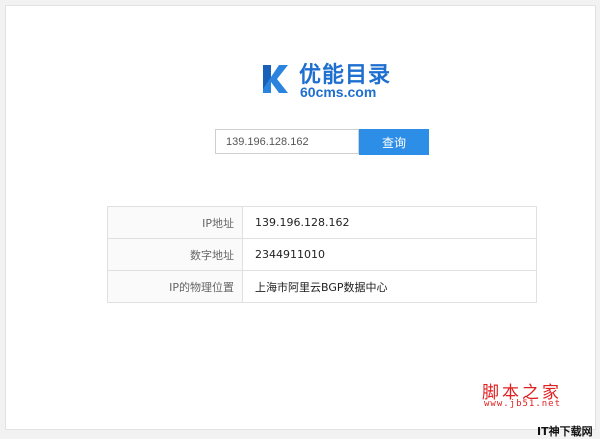  I want to click on query-button: 查询, so click(394, 142).